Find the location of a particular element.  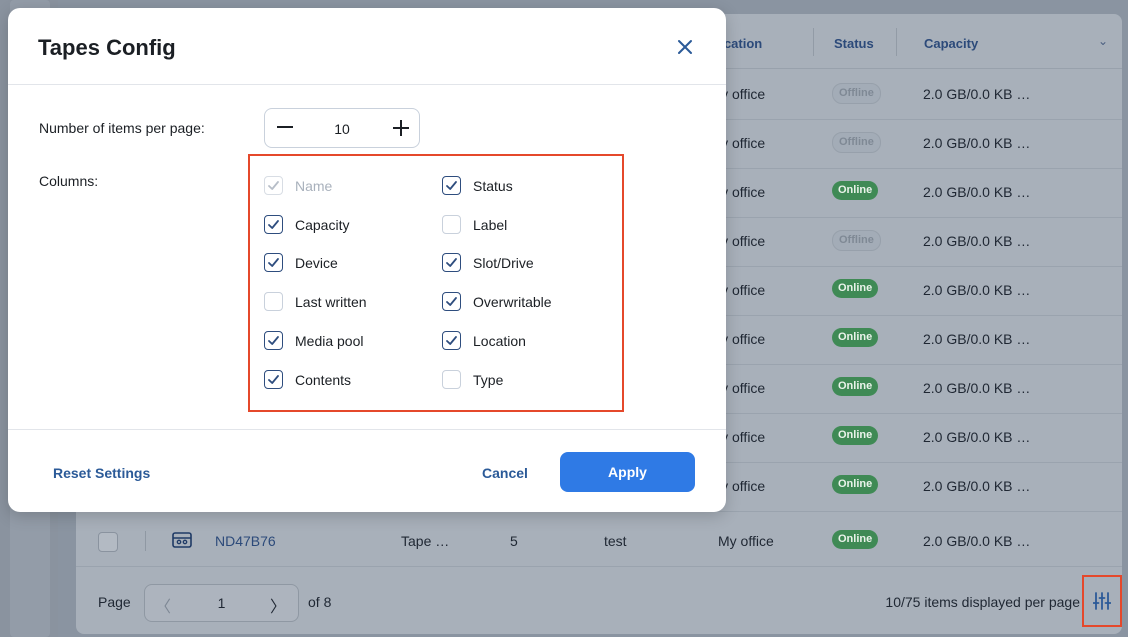

tape-icon is located at coordinates (182, 540).